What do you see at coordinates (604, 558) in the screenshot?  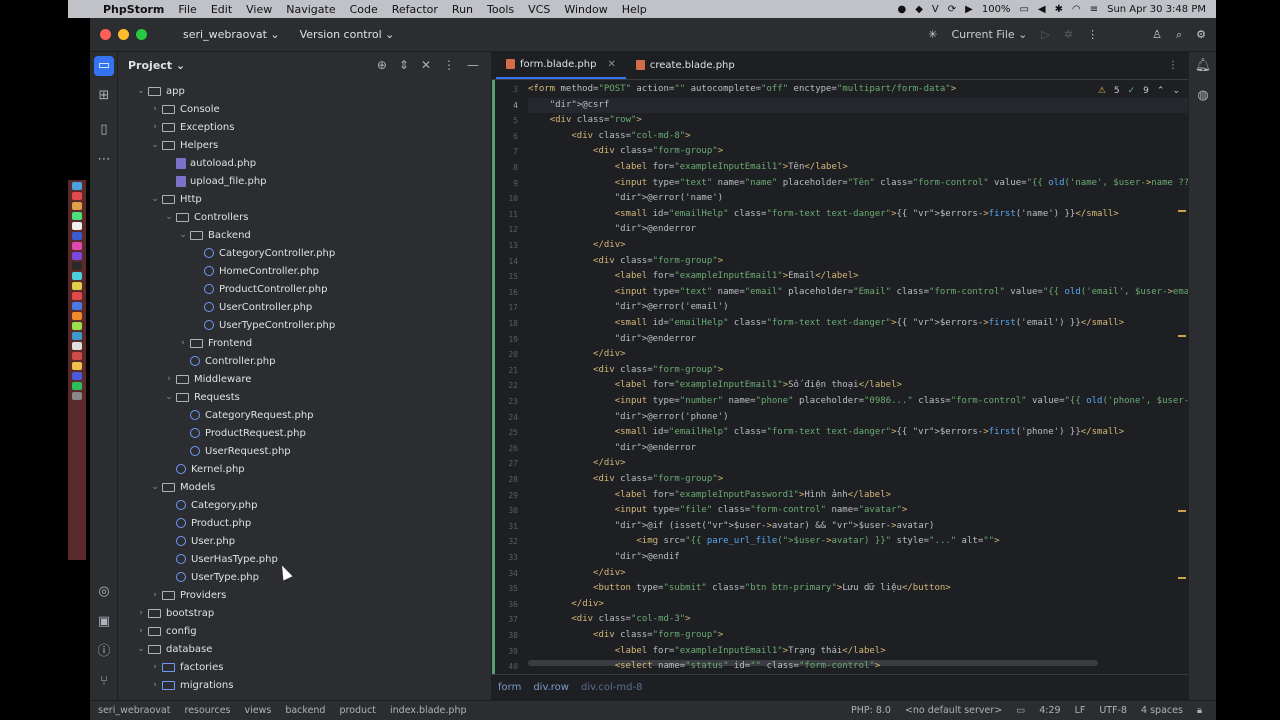 I see `code-line: "dir">@endif` at bounding box center [604, 558].